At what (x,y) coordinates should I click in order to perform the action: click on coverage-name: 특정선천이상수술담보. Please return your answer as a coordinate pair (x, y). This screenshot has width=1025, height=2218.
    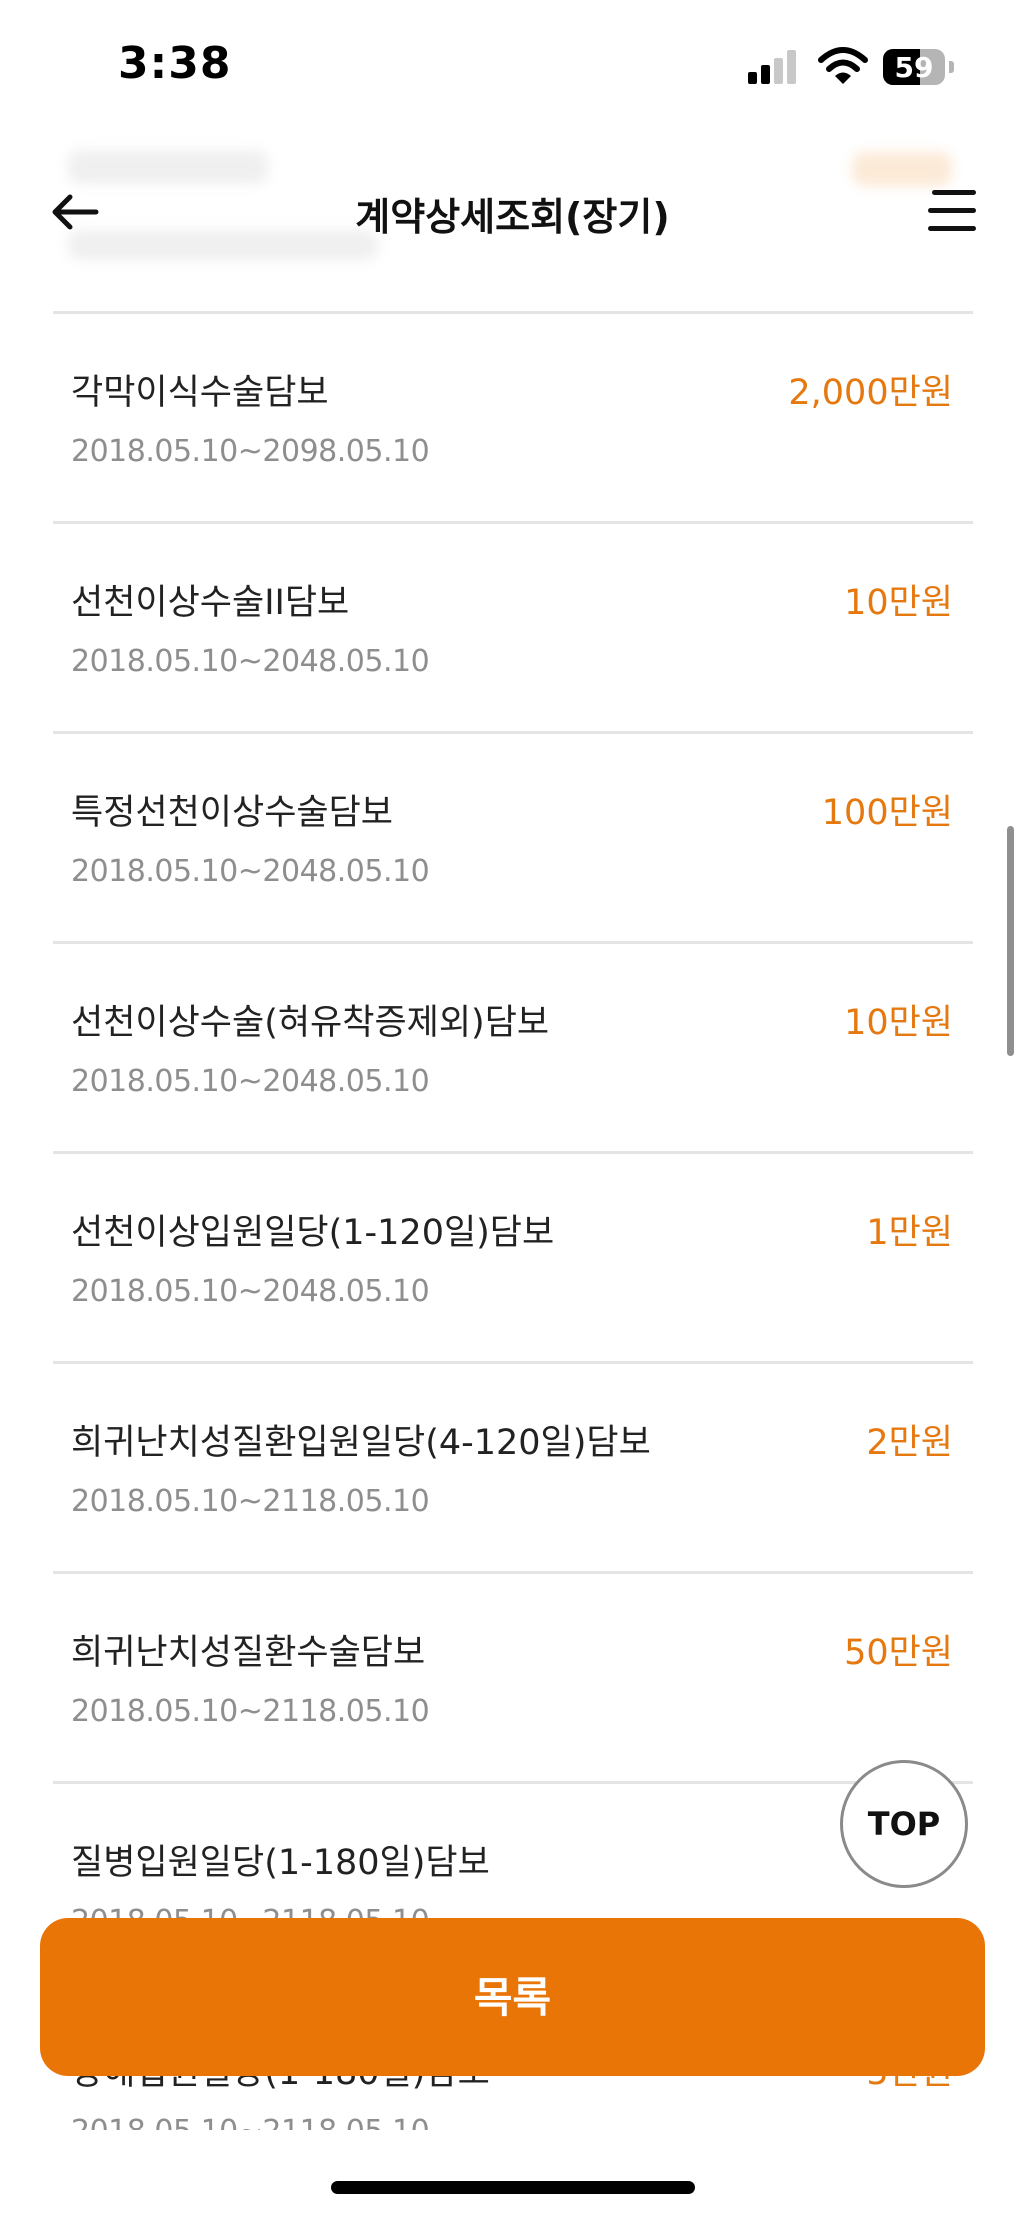
    Looking at the image, I should click on (232, 813).